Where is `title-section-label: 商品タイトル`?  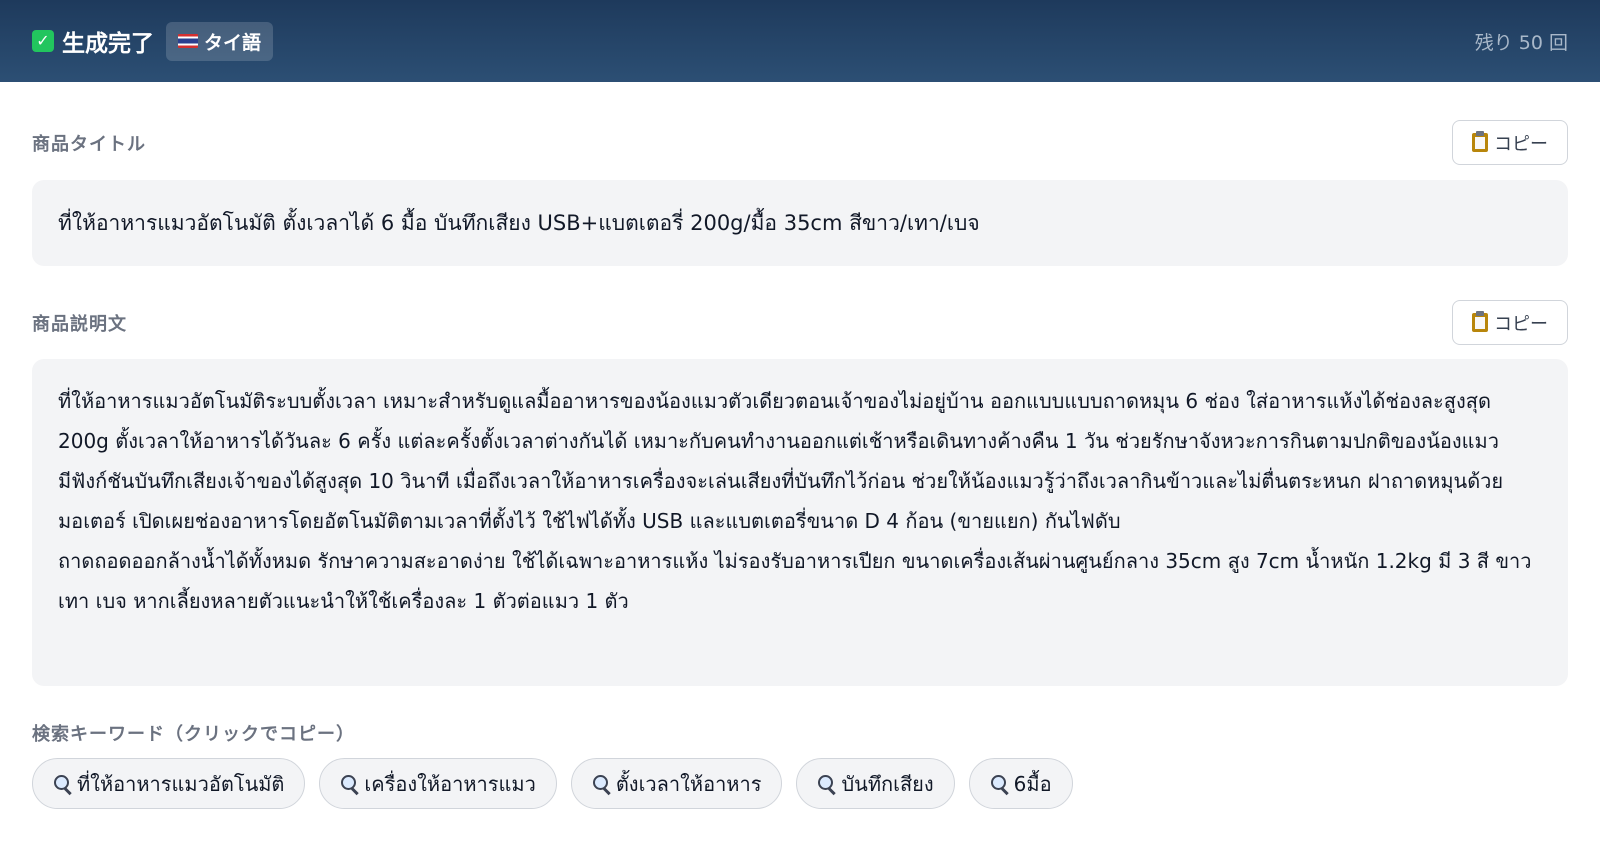 title-section-label: 商品タイトル is located at coordinates (89, 144).